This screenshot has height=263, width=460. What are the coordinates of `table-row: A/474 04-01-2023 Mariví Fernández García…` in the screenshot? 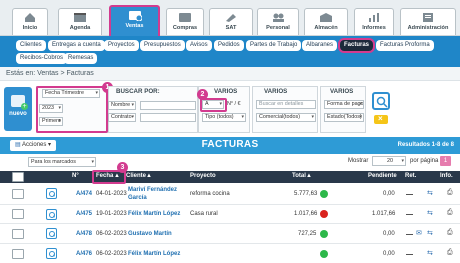 It's located at (230, 194).